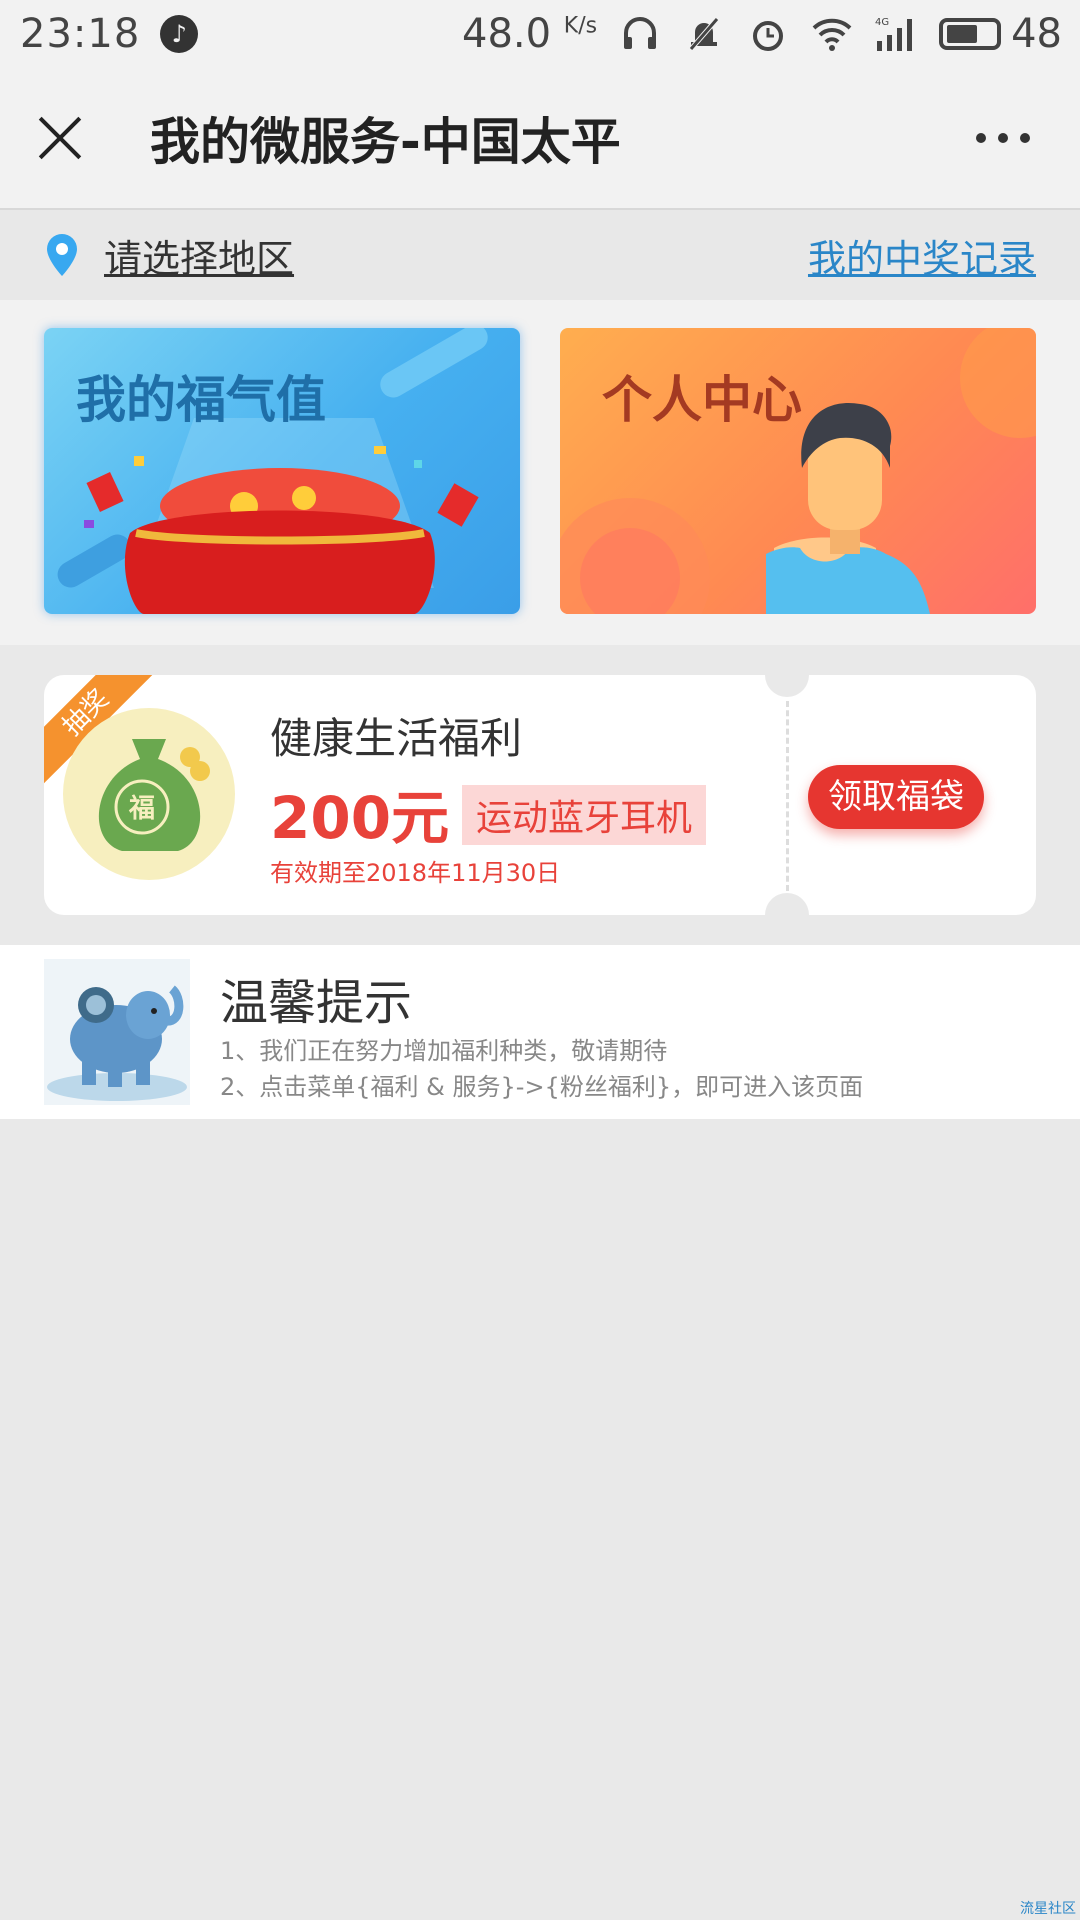 The height and width of the screenshot is (1920, 1080). What do you see at coordinates (60, 138) in the screenshot?
I see `close-button` at bounding box center [60, 138].